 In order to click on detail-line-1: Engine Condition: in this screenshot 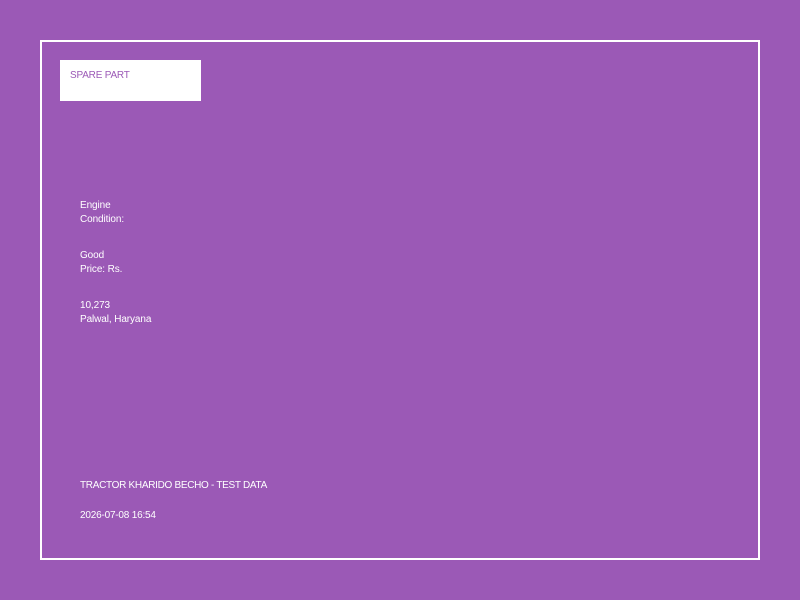, I will do `click(102, 212)`.